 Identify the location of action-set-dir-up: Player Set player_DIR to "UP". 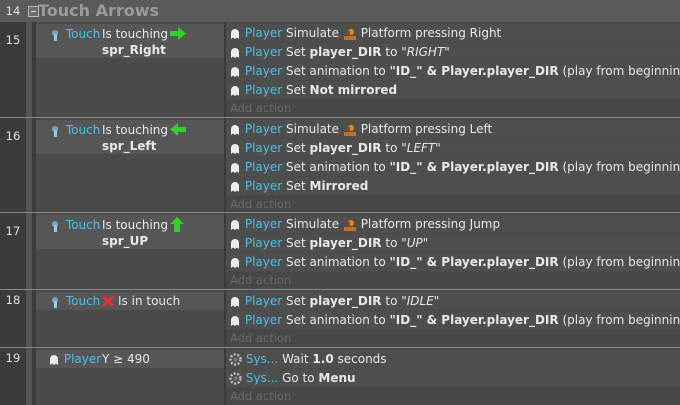
(453, 243).